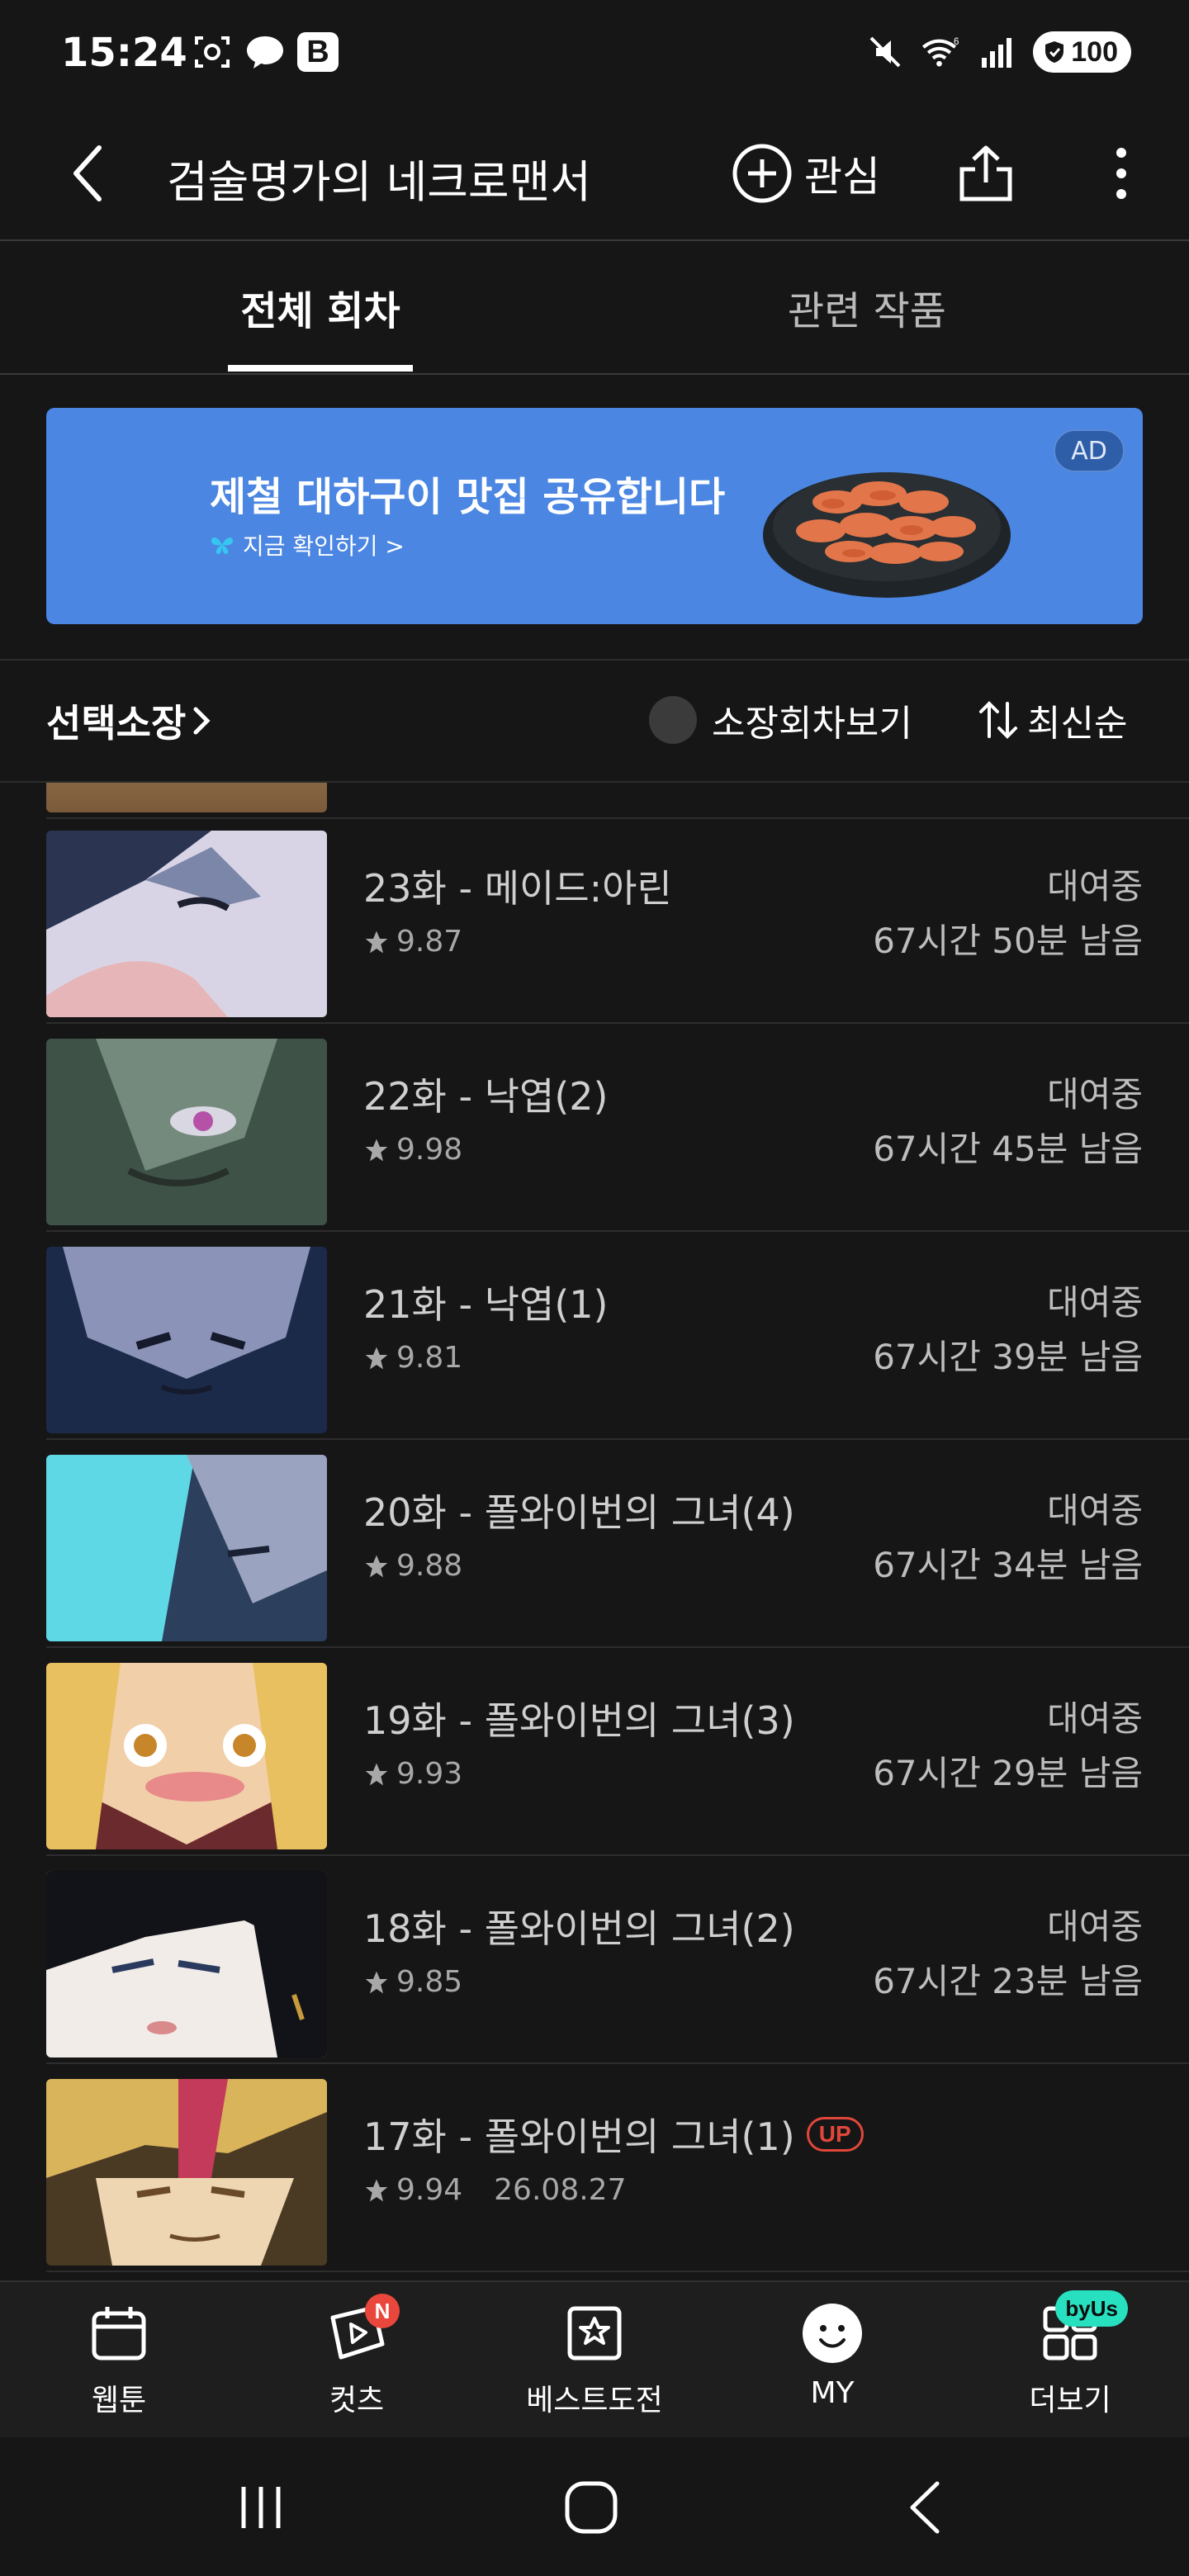 Image resolution: width=1189 pixels, height=2576 pixels. I want to click on episode-row: 18화 - 폴와이번의 그녀(2) 9.85 대여중 67시간 23분 남음, so click(594, 1961).